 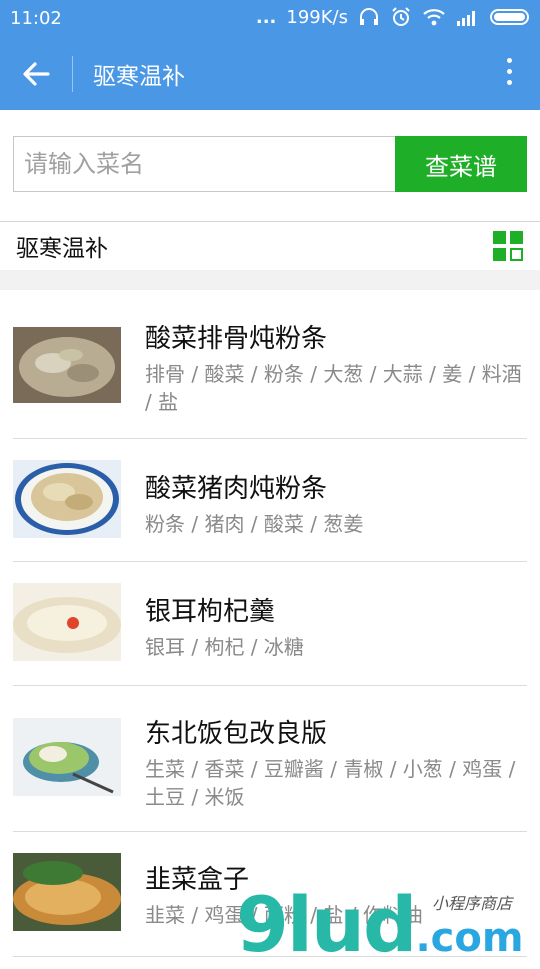 What do you see at coordinates (62, 249) in the screenshot?
I see `section-title: 驱寒温补` at bounding box center [62, 249].